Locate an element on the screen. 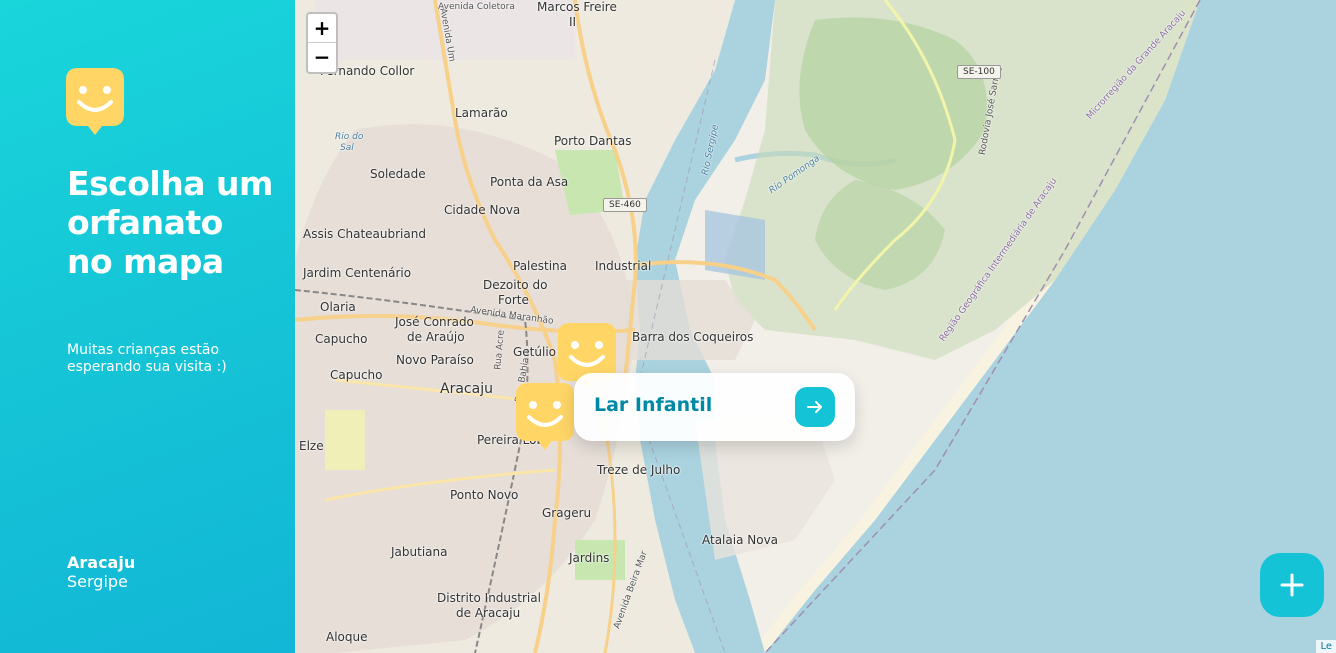 The image size is (1336, 653). page-title: Escolha um orfanato no mapa is located at coordinates (170, 222).